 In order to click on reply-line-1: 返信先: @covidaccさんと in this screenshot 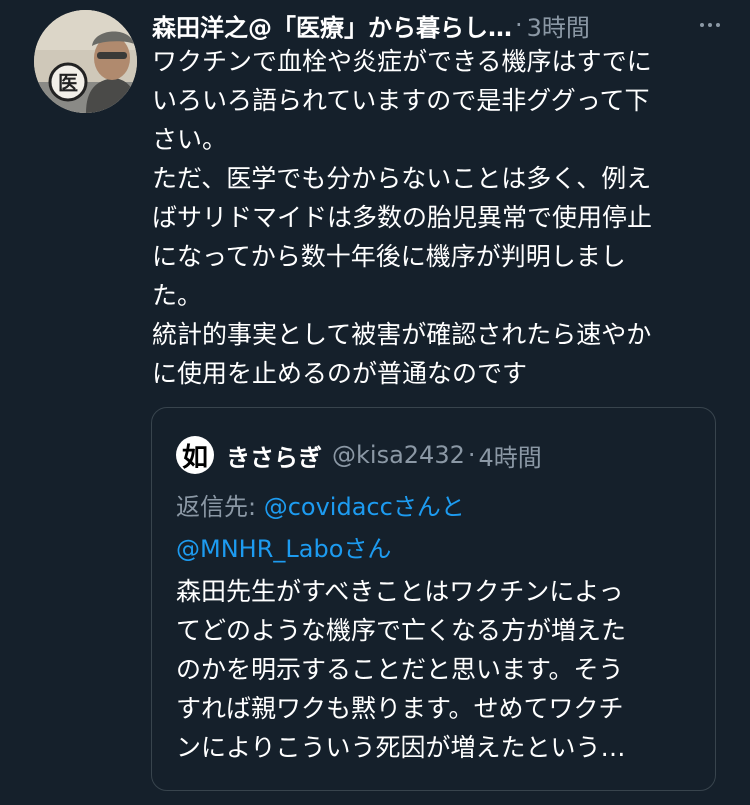, I will do `click(320, 507)`.